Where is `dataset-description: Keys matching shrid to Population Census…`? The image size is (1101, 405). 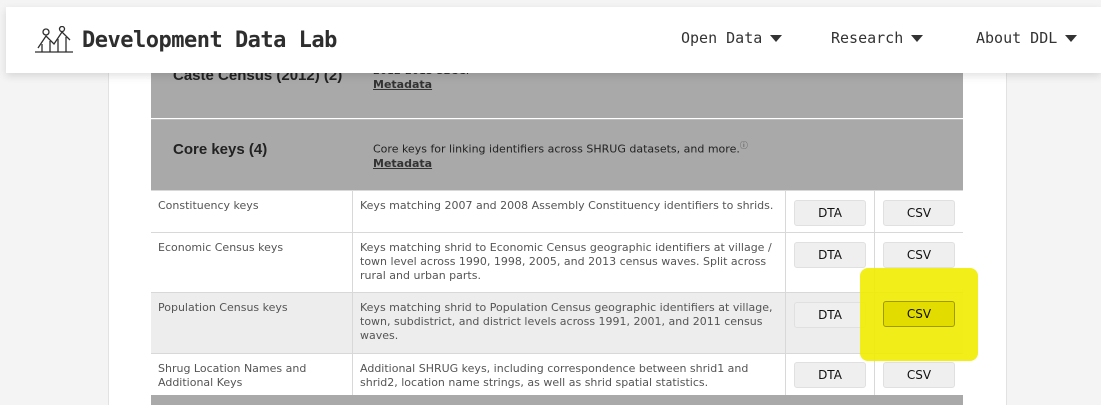
dataset-description: Keys matching shrid to Population Census… is located at coordinates (569, 323).